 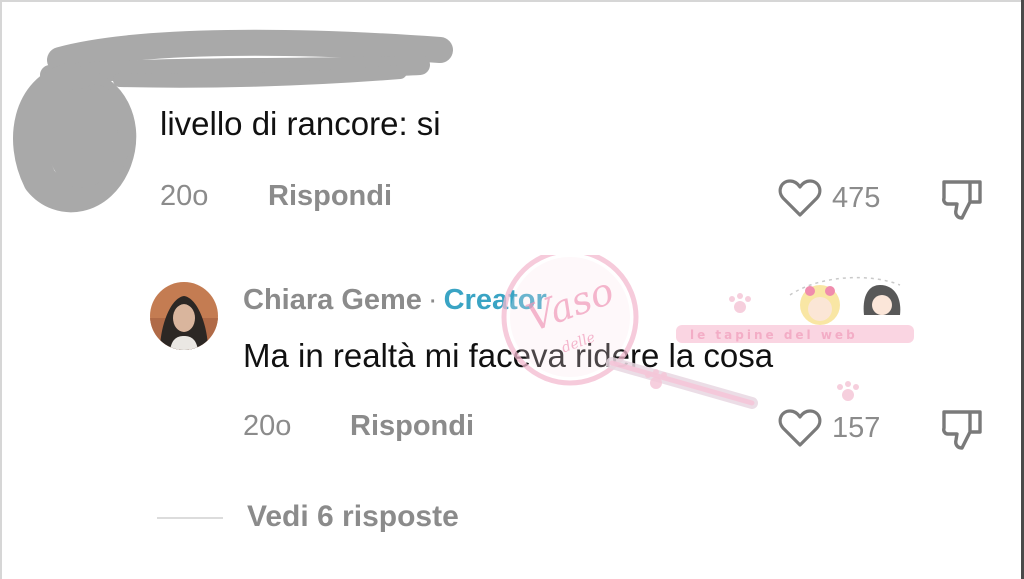 What do you see at coordinates (300, 123) in the screenshot?
I see `comment-1-text: livello di rancore: si` at bounding box center [300, 123].